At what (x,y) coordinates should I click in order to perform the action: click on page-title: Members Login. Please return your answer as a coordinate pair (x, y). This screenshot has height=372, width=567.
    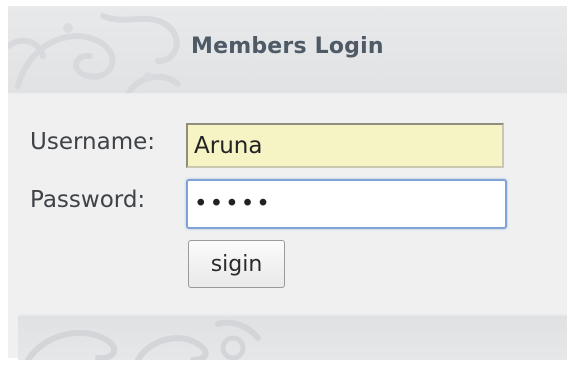
    Looking at the image, I should click on (287, 46).